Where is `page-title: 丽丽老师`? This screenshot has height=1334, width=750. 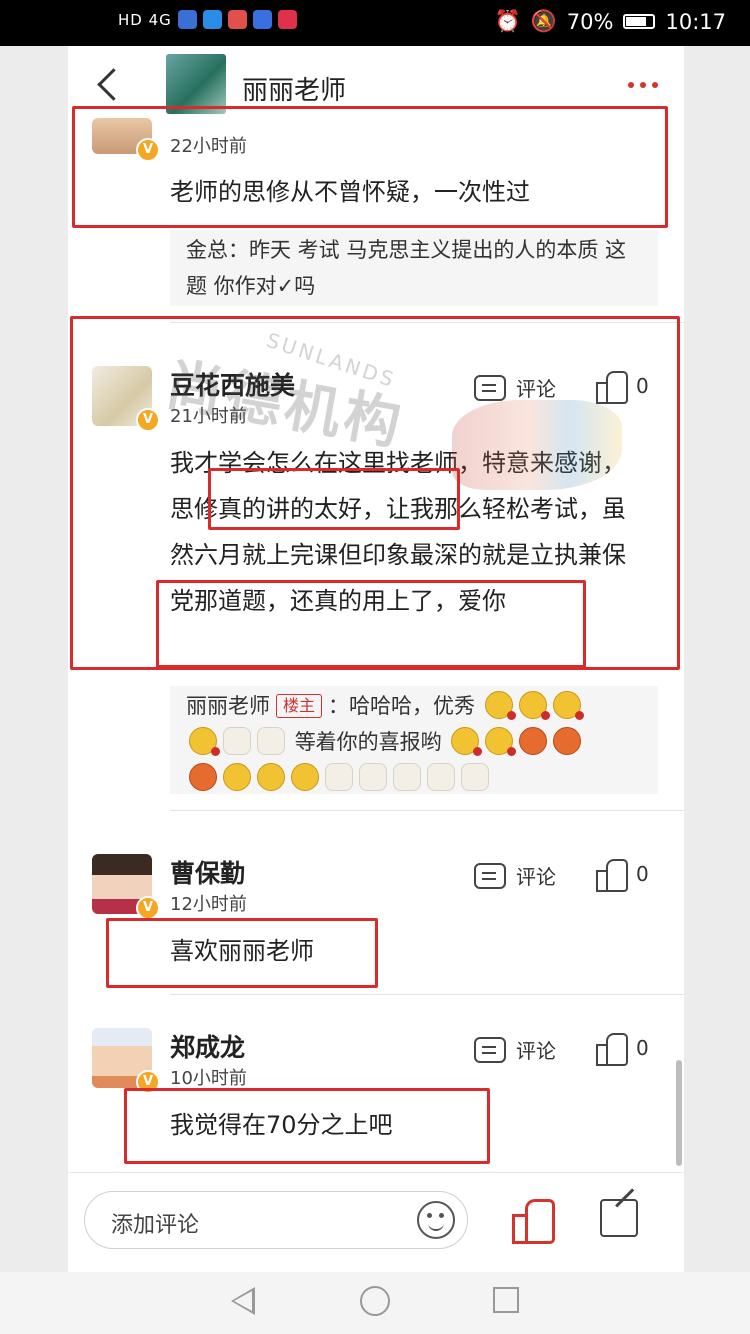 page-title: 丽丽老师 is located at coordinates (294, 91).